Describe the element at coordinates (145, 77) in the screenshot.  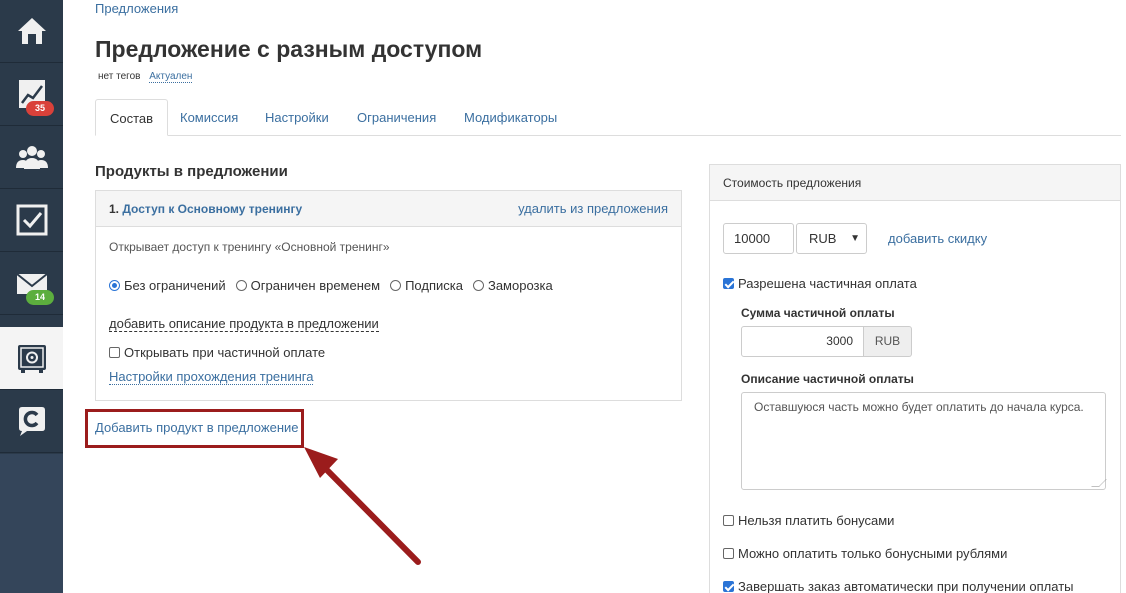
I see `tags-row: нет тегов Актуален` at that location.